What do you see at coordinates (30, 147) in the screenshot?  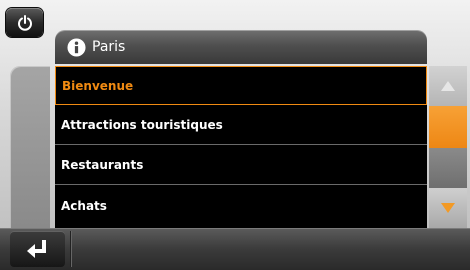 I see `left-side-panel` at bounding box center [30, 147].